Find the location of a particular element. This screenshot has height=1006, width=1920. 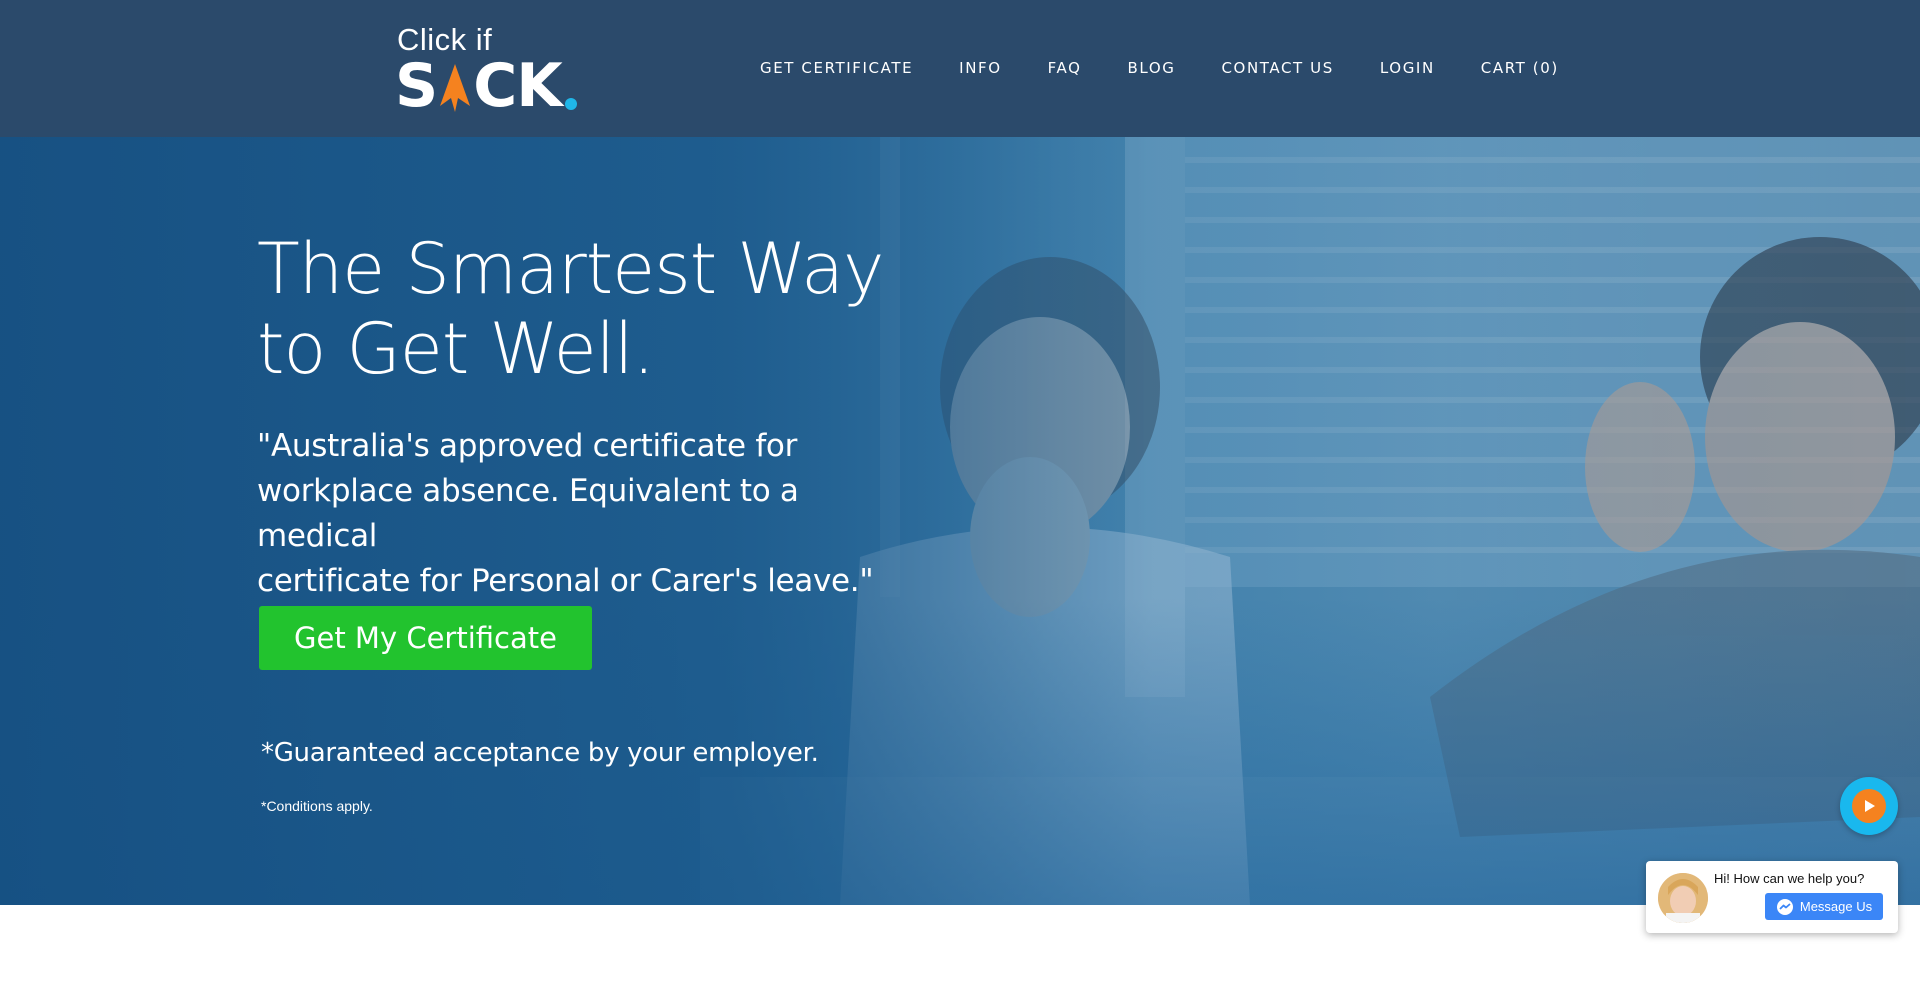

nav-info: INFO is located at coordinates (980, 68).